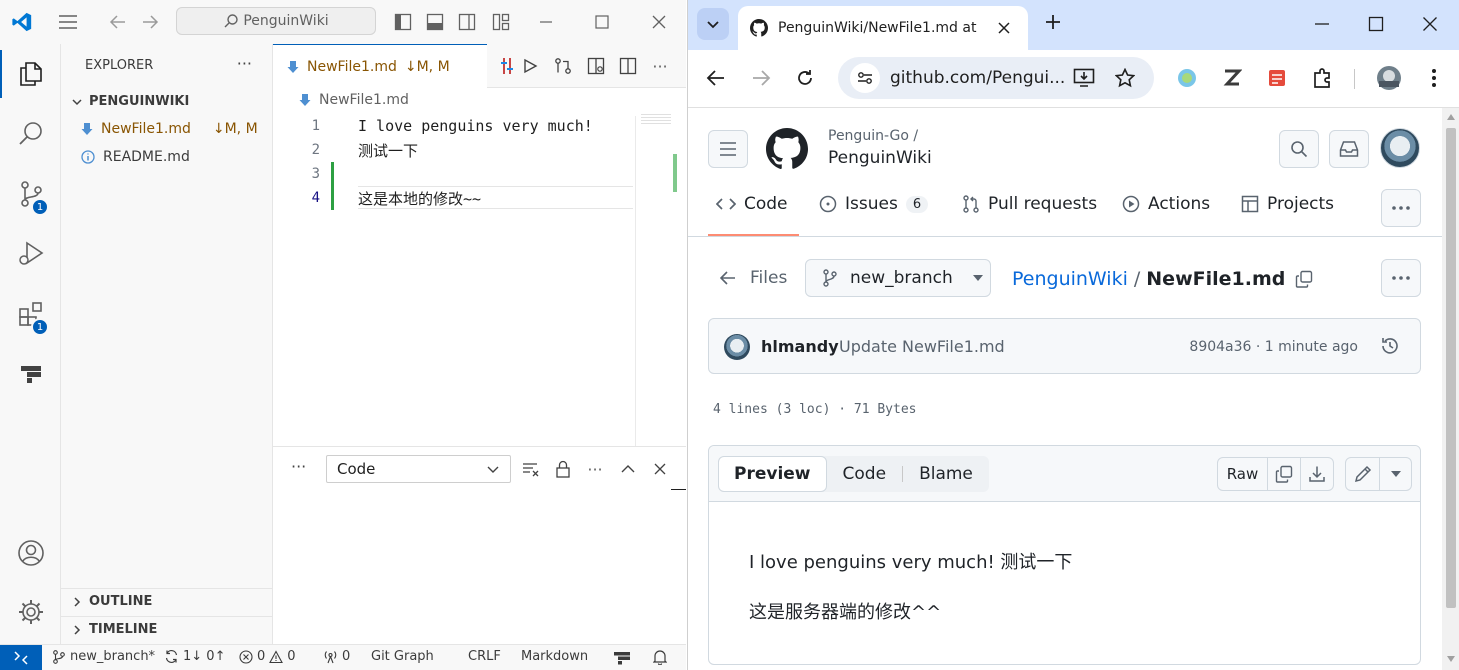 Image resolution: width=1459 pixels, height=670 pixels. I want to click on settings-gear-icon, so click(30, 612).